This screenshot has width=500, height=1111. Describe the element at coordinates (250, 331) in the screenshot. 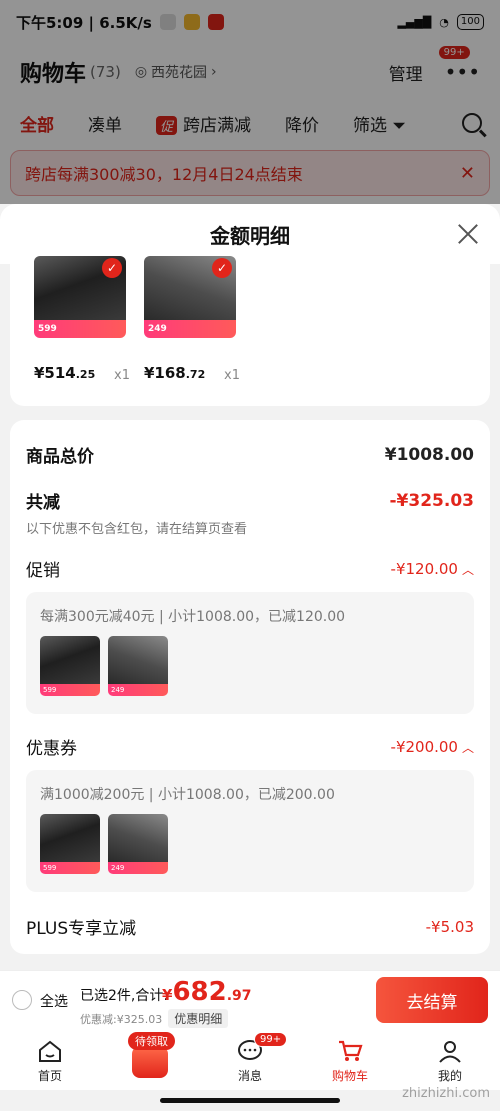

I see `selected-items-card: 599 ✓ 249 ✓ ¥514.25 x1 ¥168.72 x1` at that location.